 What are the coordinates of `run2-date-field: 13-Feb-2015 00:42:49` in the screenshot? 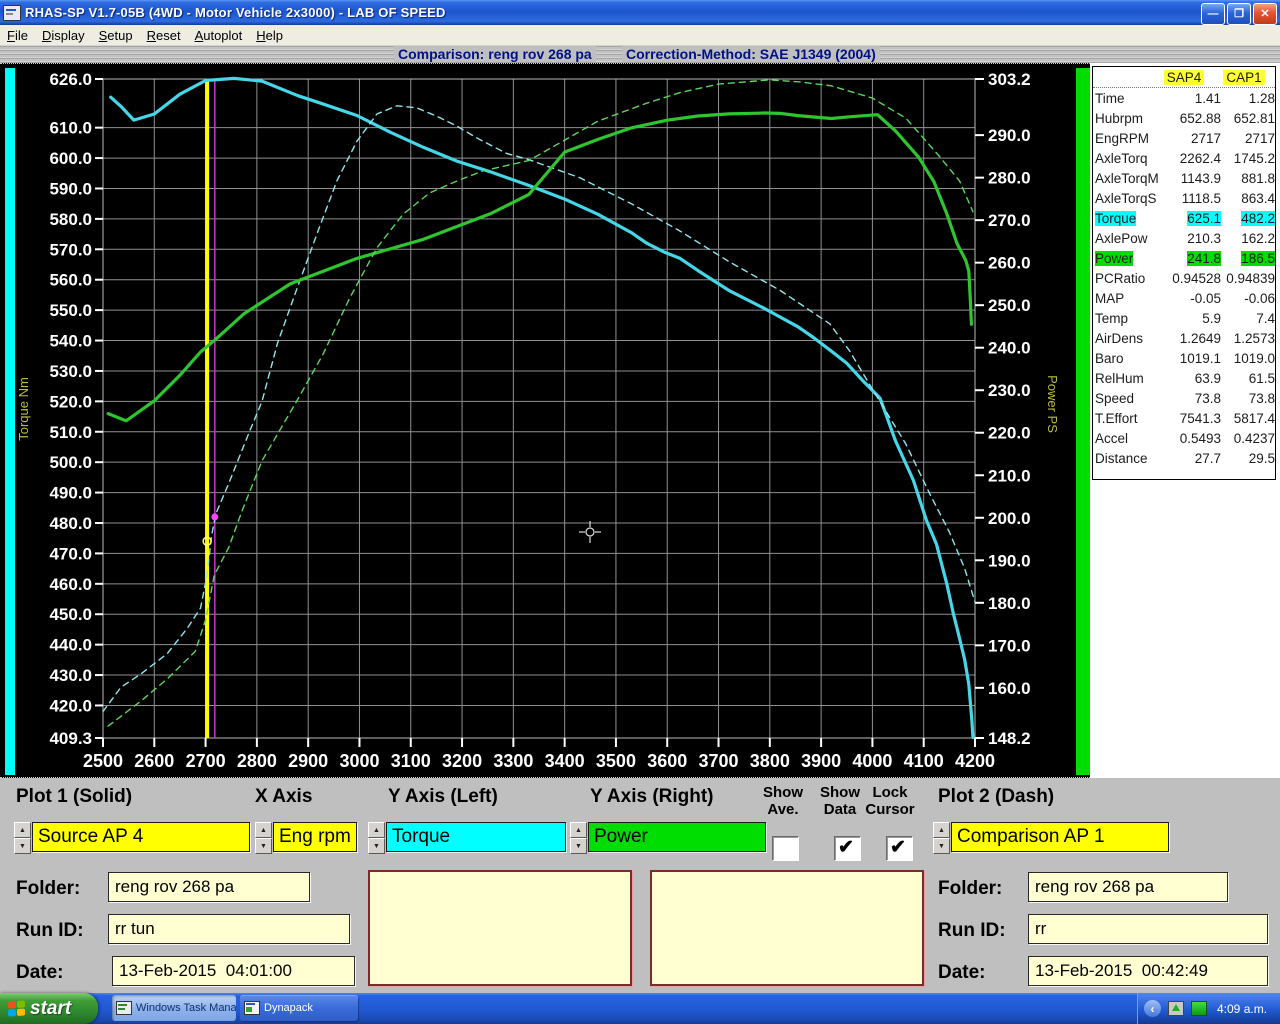 It's located at (1148, 971).